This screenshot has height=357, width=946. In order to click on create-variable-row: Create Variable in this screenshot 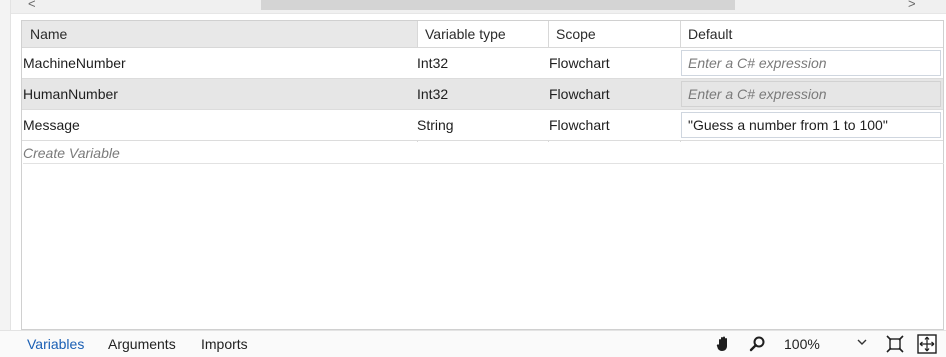, I will do `click(483, 153)`.